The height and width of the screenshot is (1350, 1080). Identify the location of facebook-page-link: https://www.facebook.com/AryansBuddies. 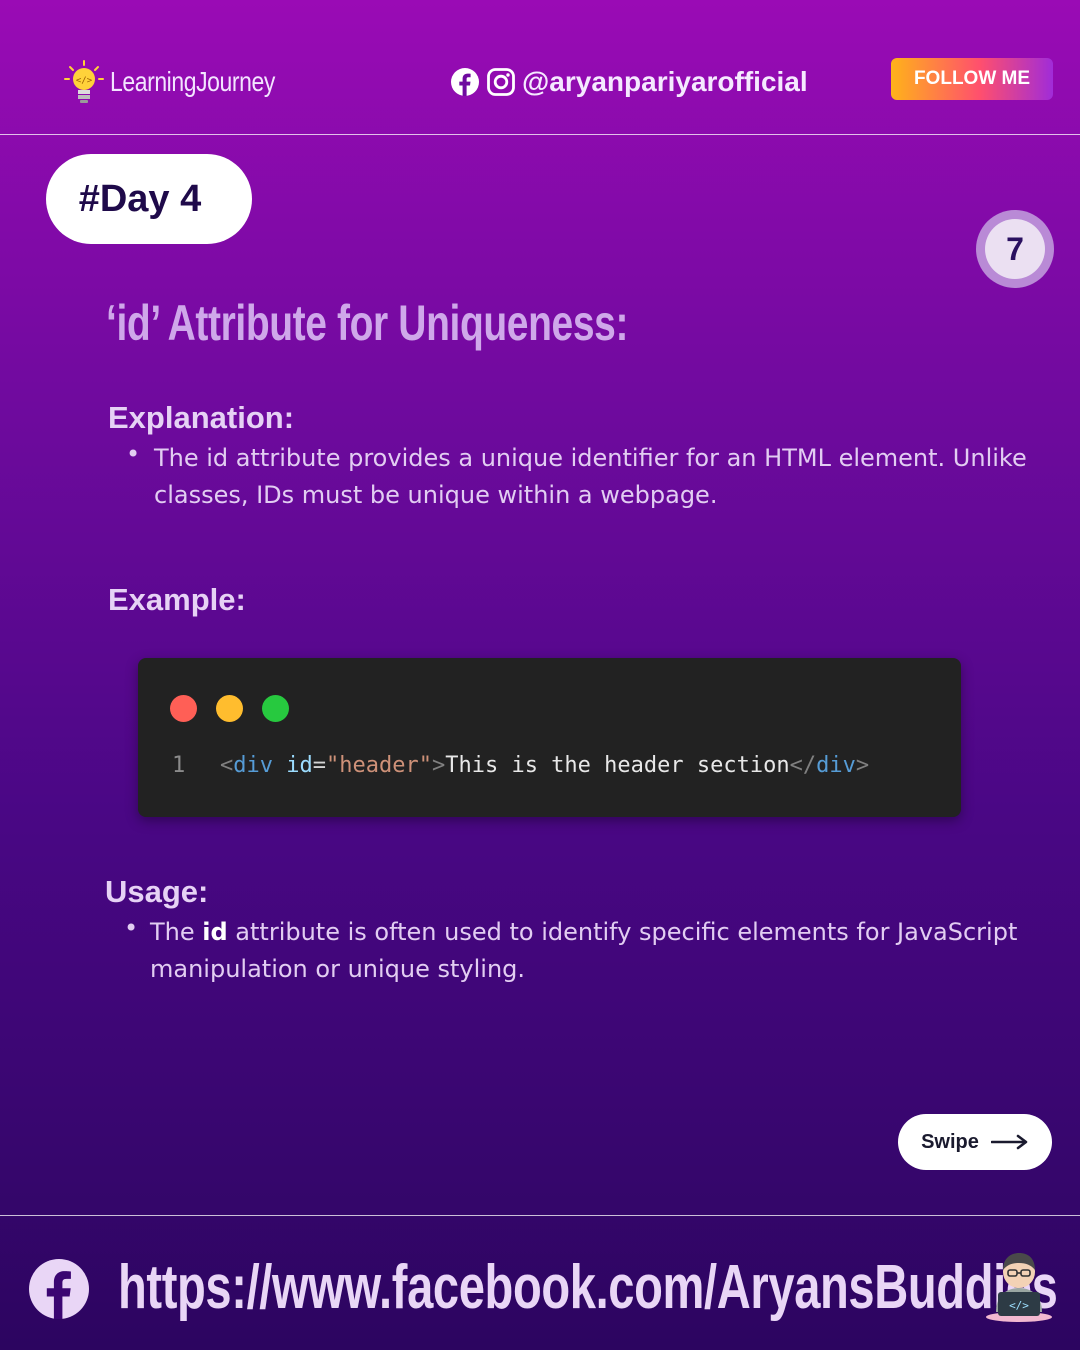
(588, 1287).